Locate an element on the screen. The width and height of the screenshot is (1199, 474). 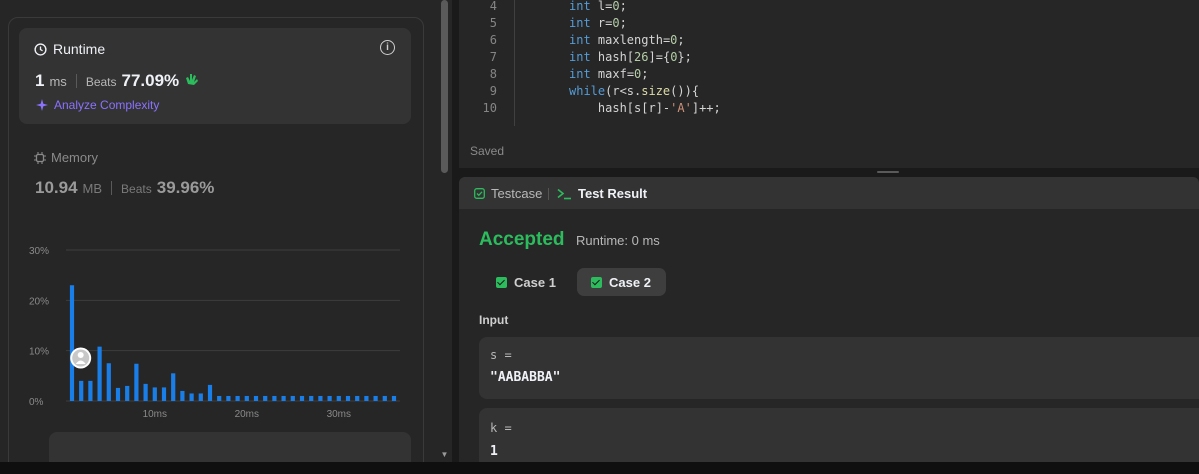
tab-separator is located at coordinates (548, 194).